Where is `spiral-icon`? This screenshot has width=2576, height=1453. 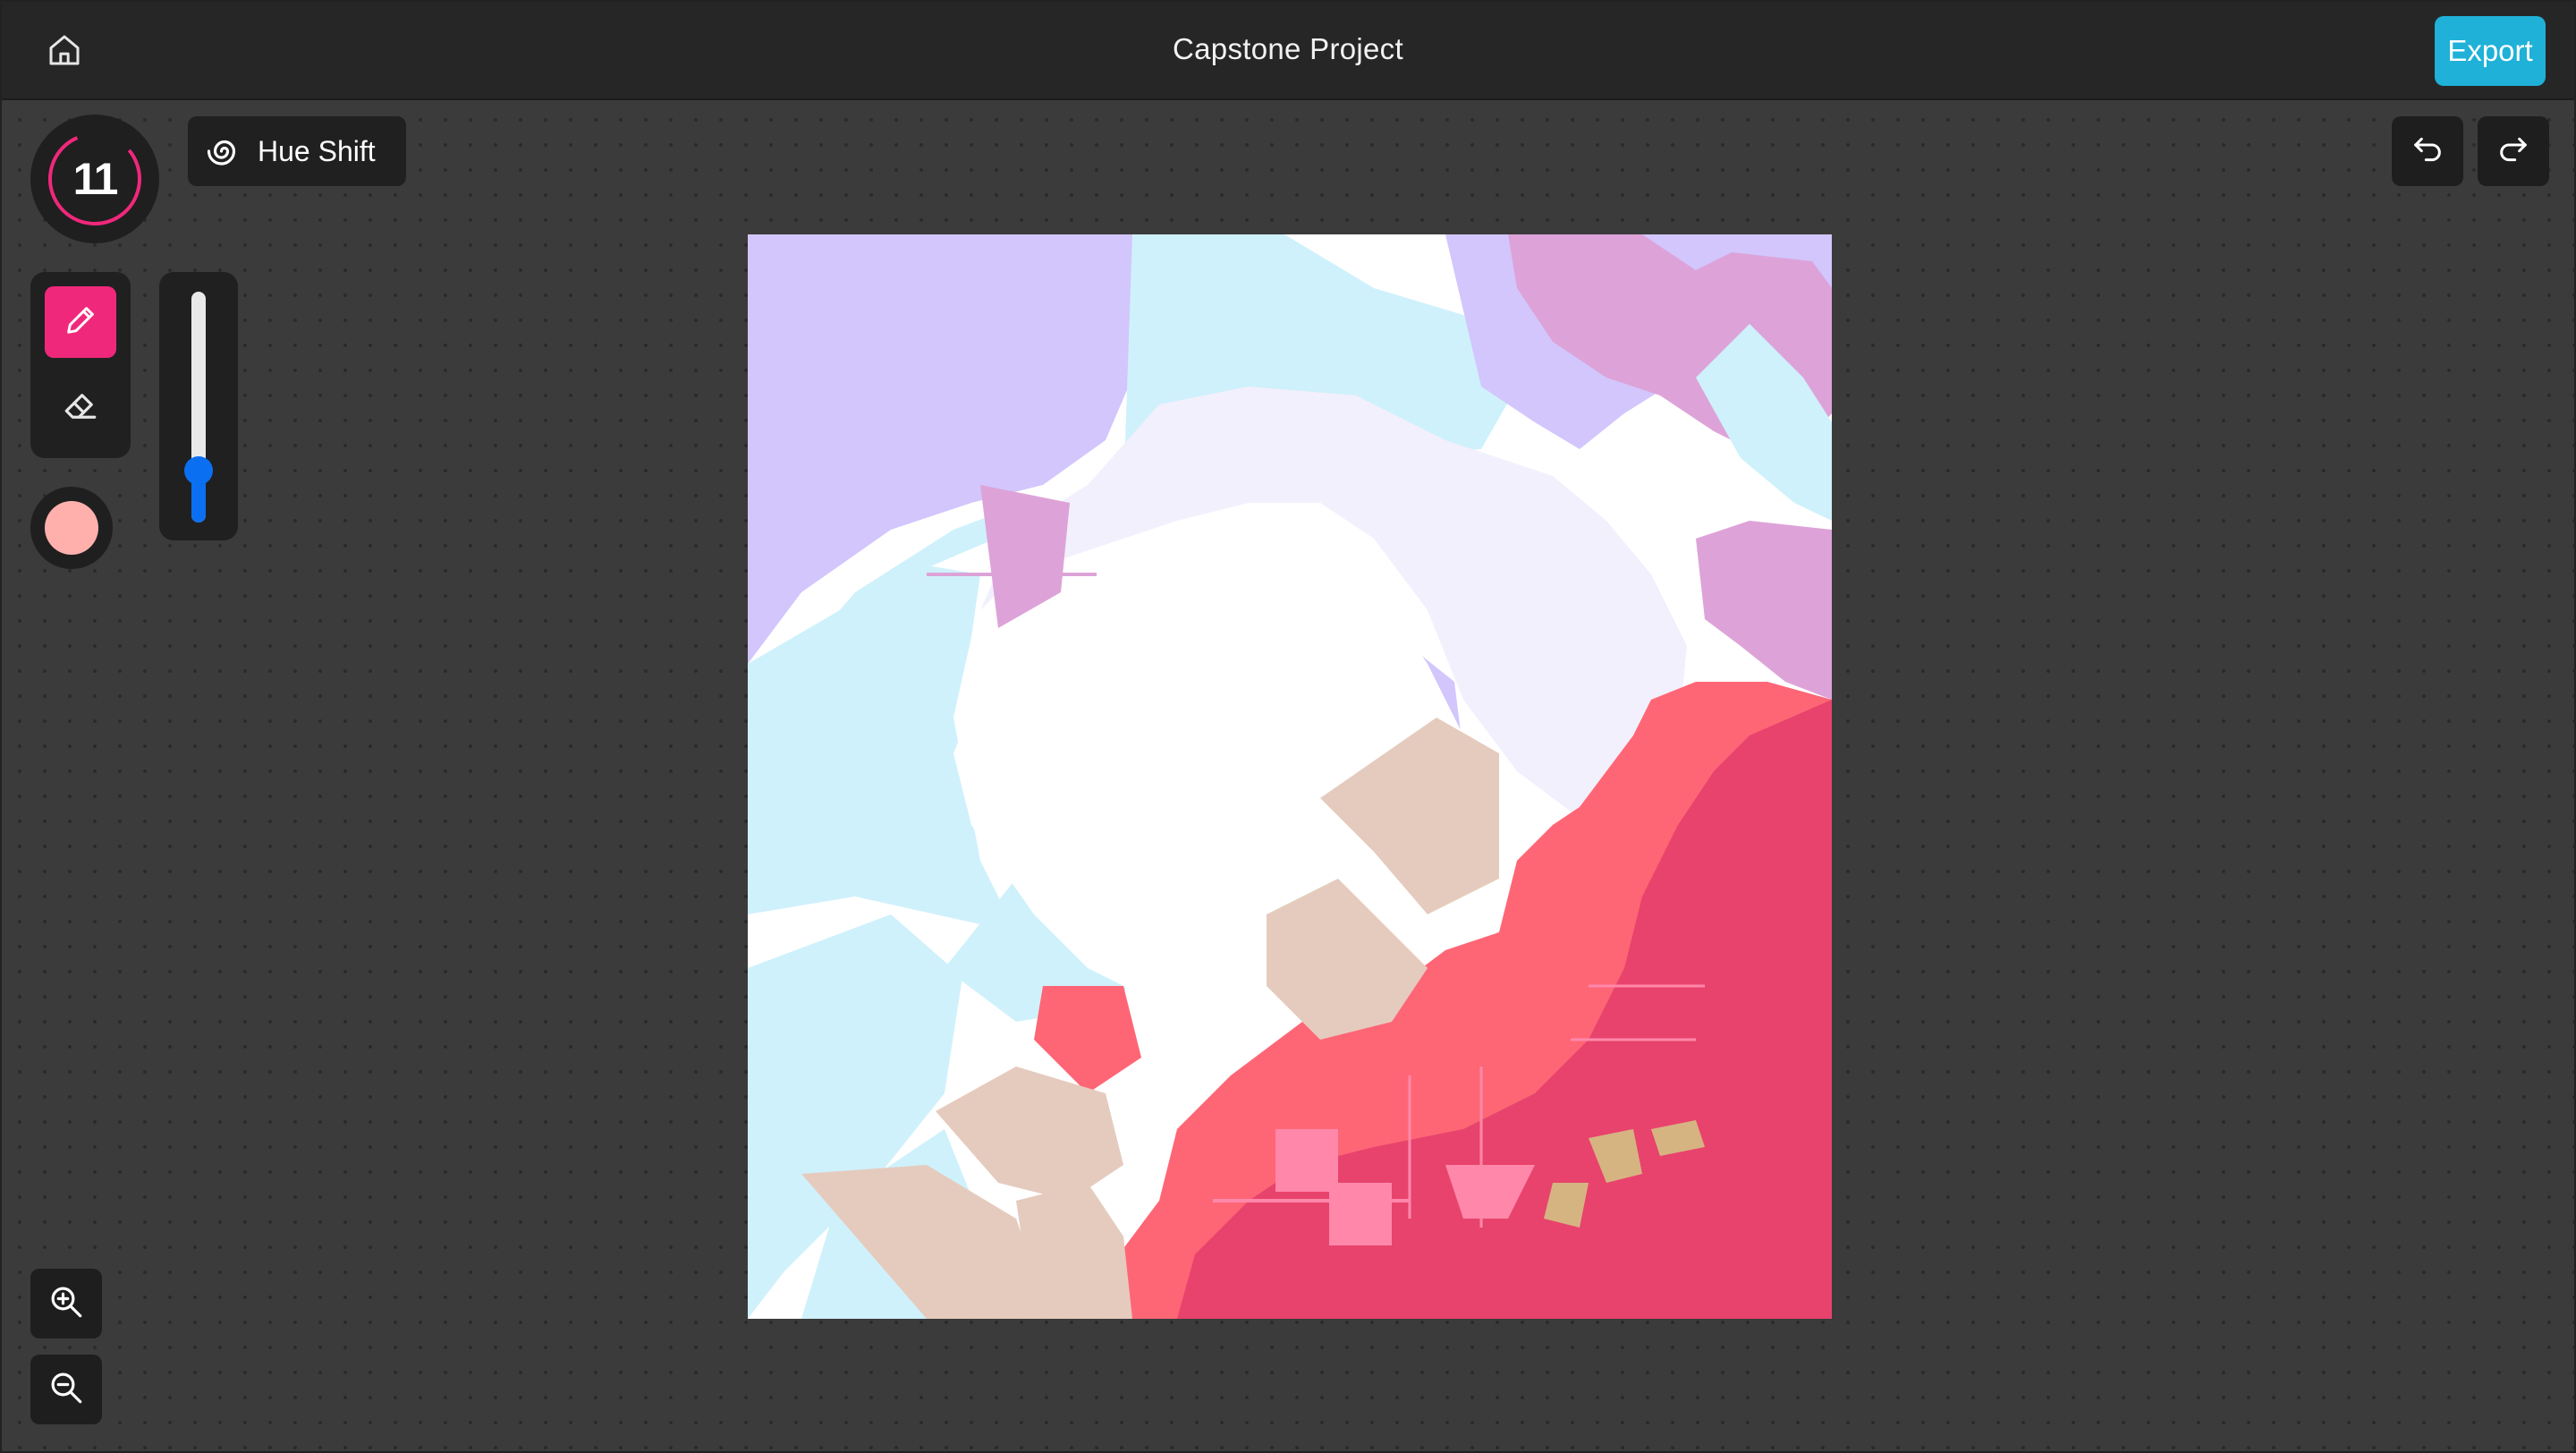
spiral-icon is located at coordinates (224, 151).